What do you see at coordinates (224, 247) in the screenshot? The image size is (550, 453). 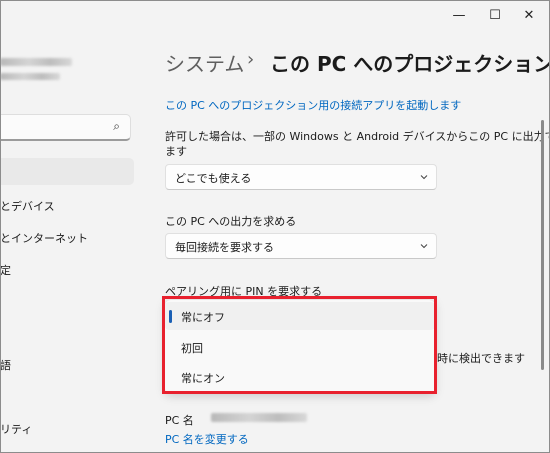 I see `request-dropdown-value: 毎回接続を要求する` at bounding box center [224, 247].